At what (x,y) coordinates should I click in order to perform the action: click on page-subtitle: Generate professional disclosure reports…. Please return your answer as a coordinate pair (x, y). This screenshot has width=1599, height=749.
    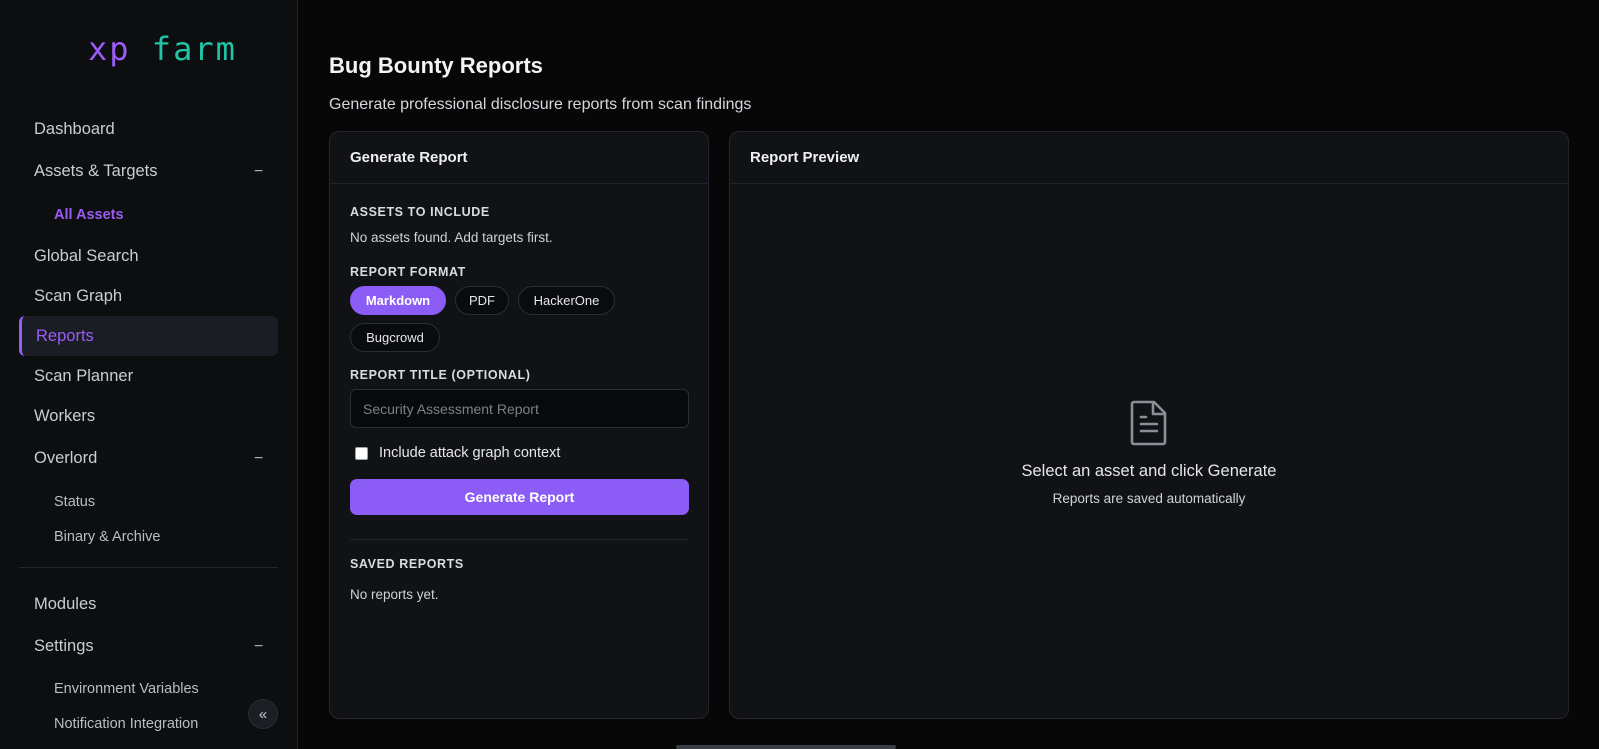
    Looking at the image, I should click on (540, 104).